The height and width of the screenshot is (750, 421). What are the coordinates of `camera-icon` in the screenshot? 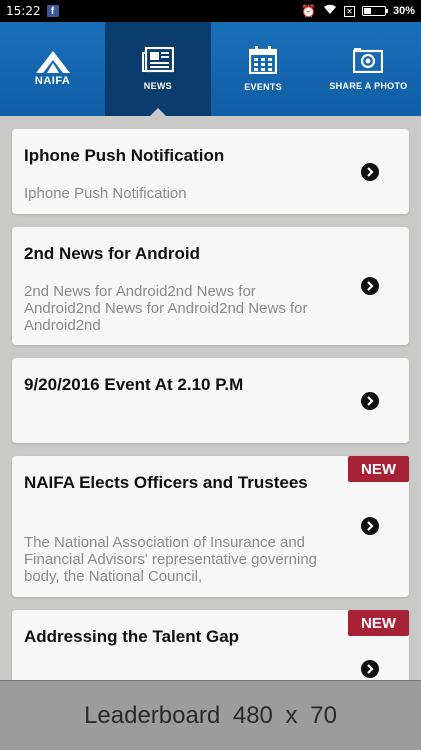 It's located at (368, 60).